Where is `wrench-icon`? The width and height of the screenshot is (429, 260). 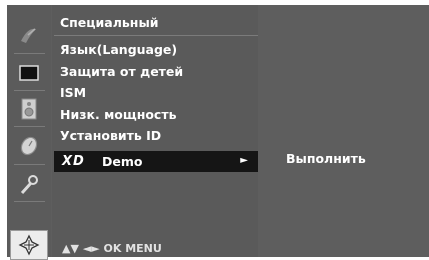
wrench-icon is located at coordinates (29, 184).